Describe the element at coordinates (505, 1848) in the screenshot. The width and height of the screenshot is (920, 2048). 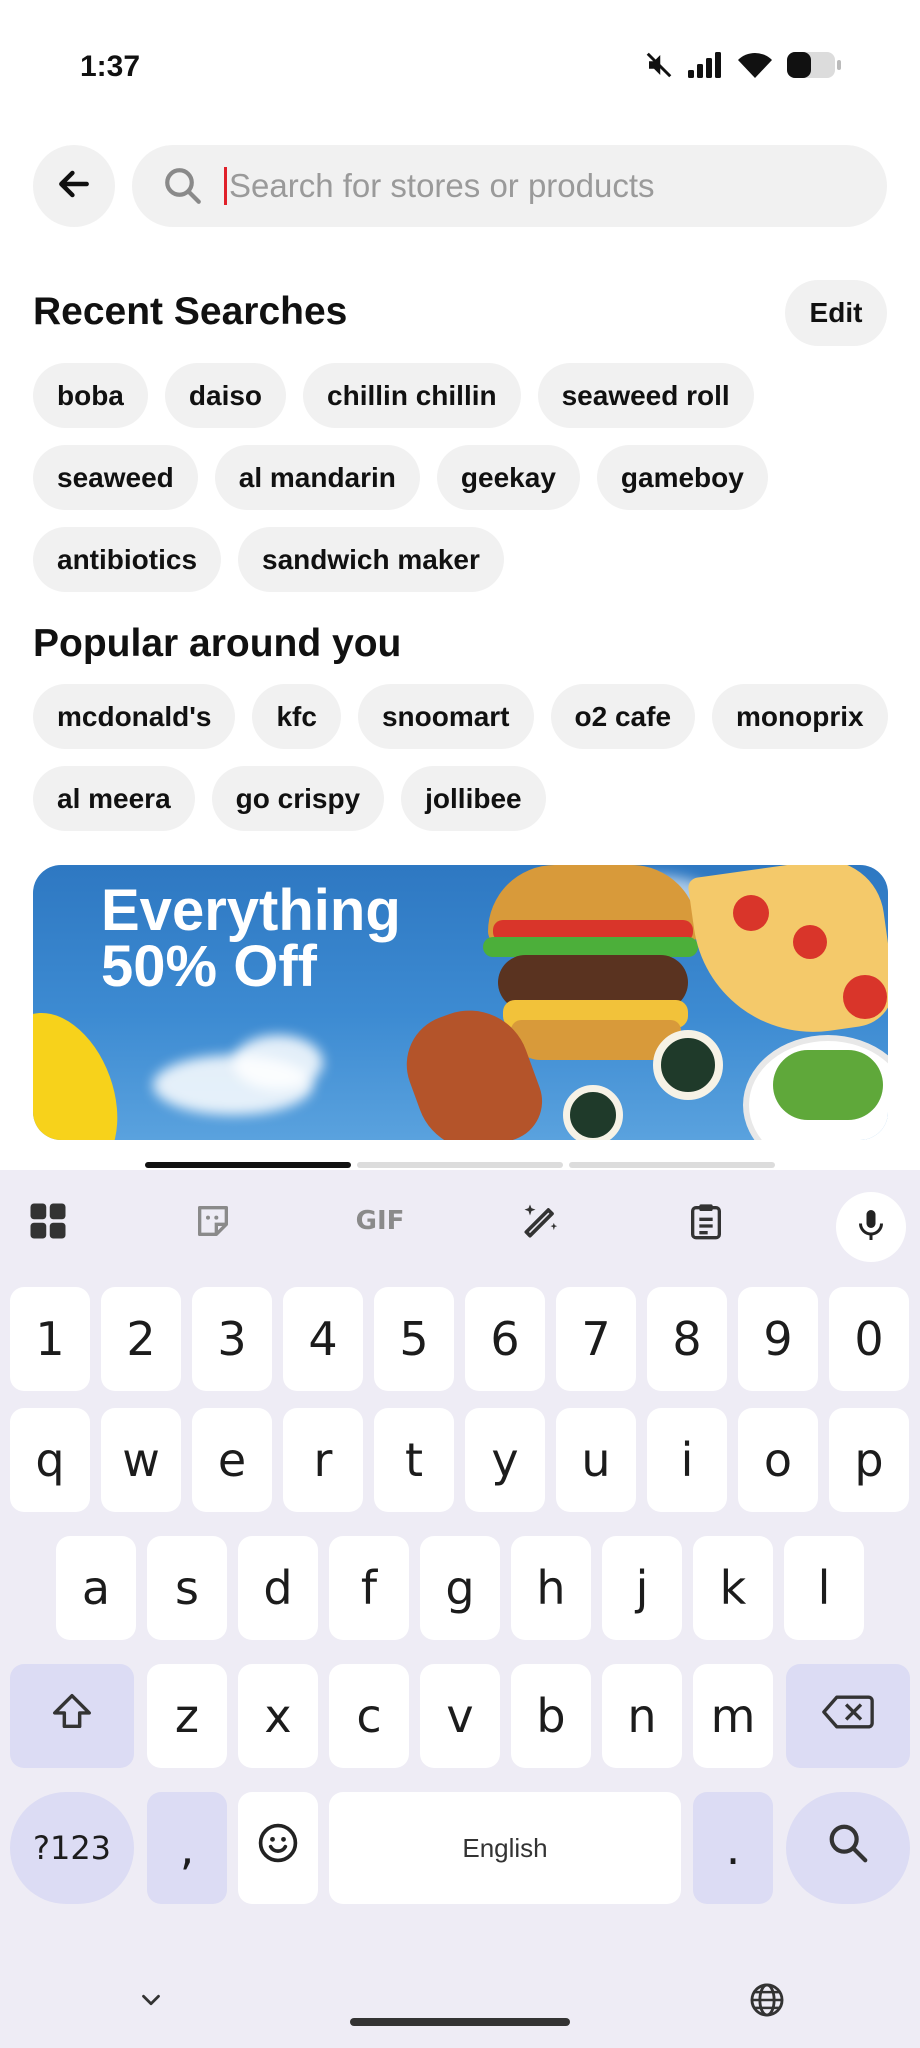
I see `space-key: English` at that location.